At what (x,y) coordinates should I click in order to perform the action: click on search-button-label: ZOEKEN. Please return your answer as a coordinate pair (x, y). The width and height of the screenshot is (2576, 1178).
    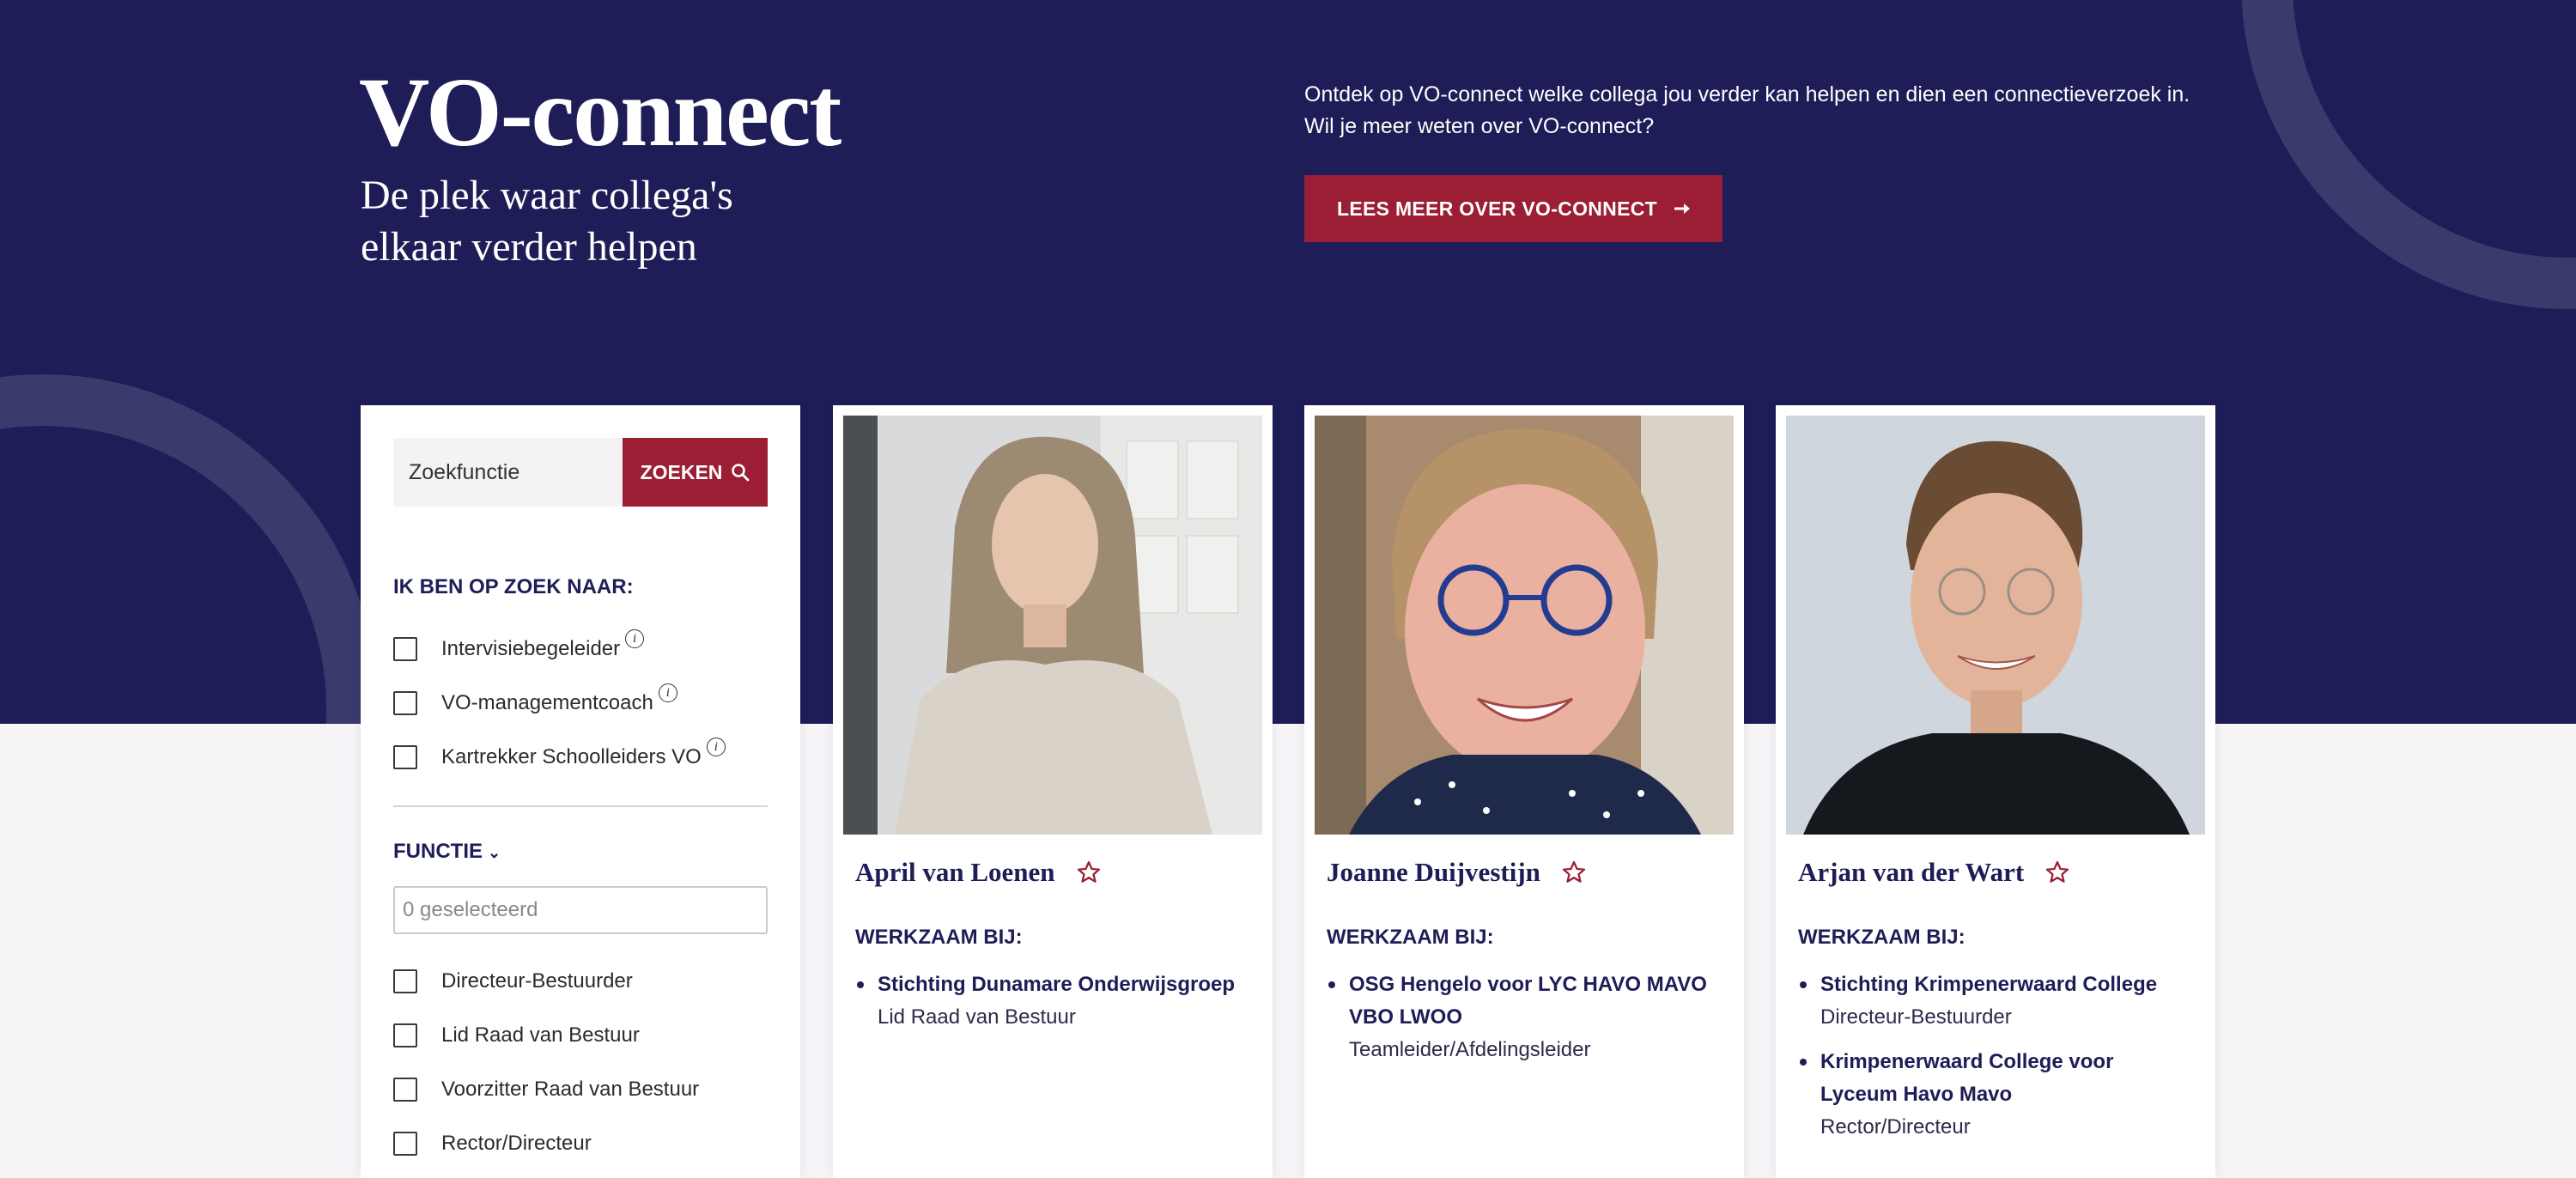
    Looking at the image, I should click on (682, 472).